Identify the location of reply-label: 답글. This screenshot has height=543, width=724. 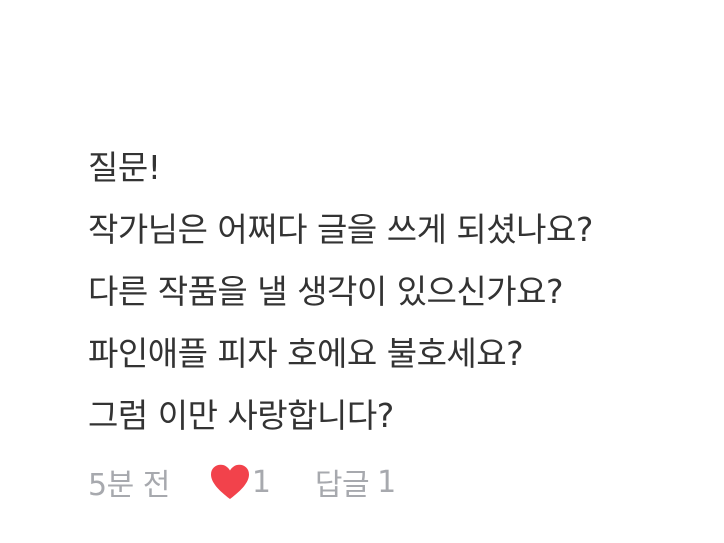
(342, 485).